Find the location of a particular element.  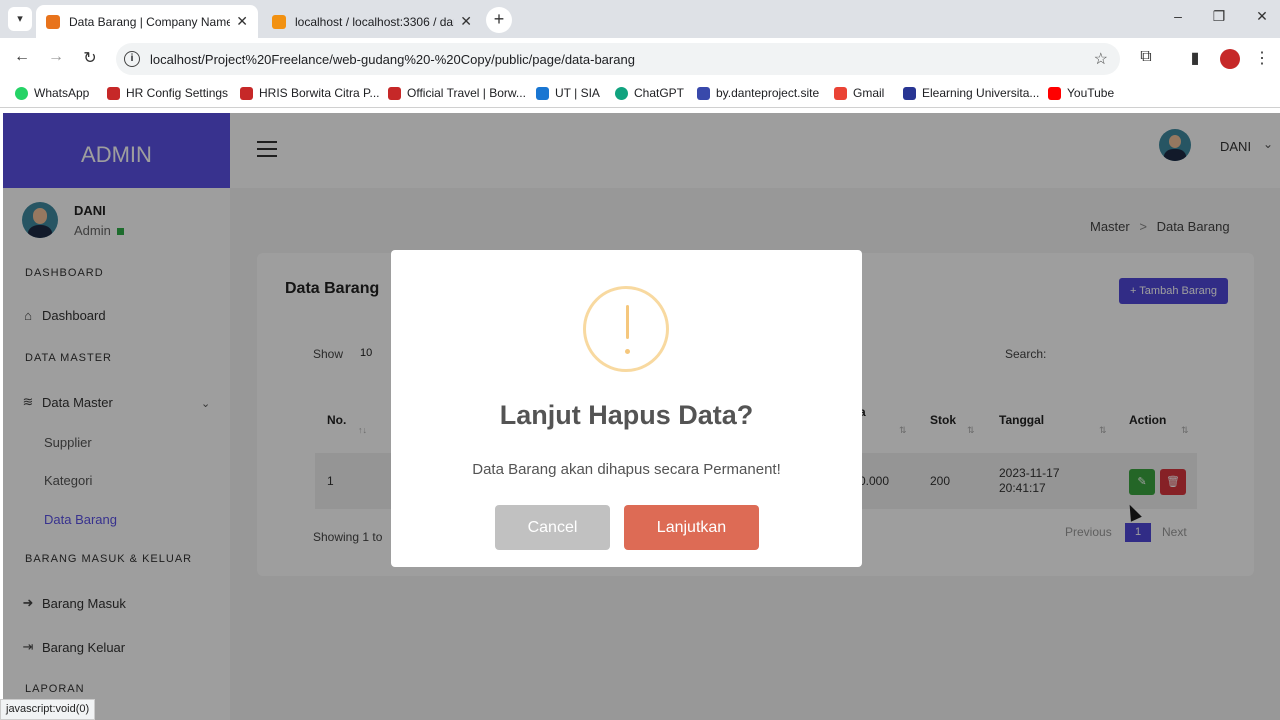

tab-phpmyadmin: localhost / localhost:3306 / dan ✕ is located at coordinates (372, 21).